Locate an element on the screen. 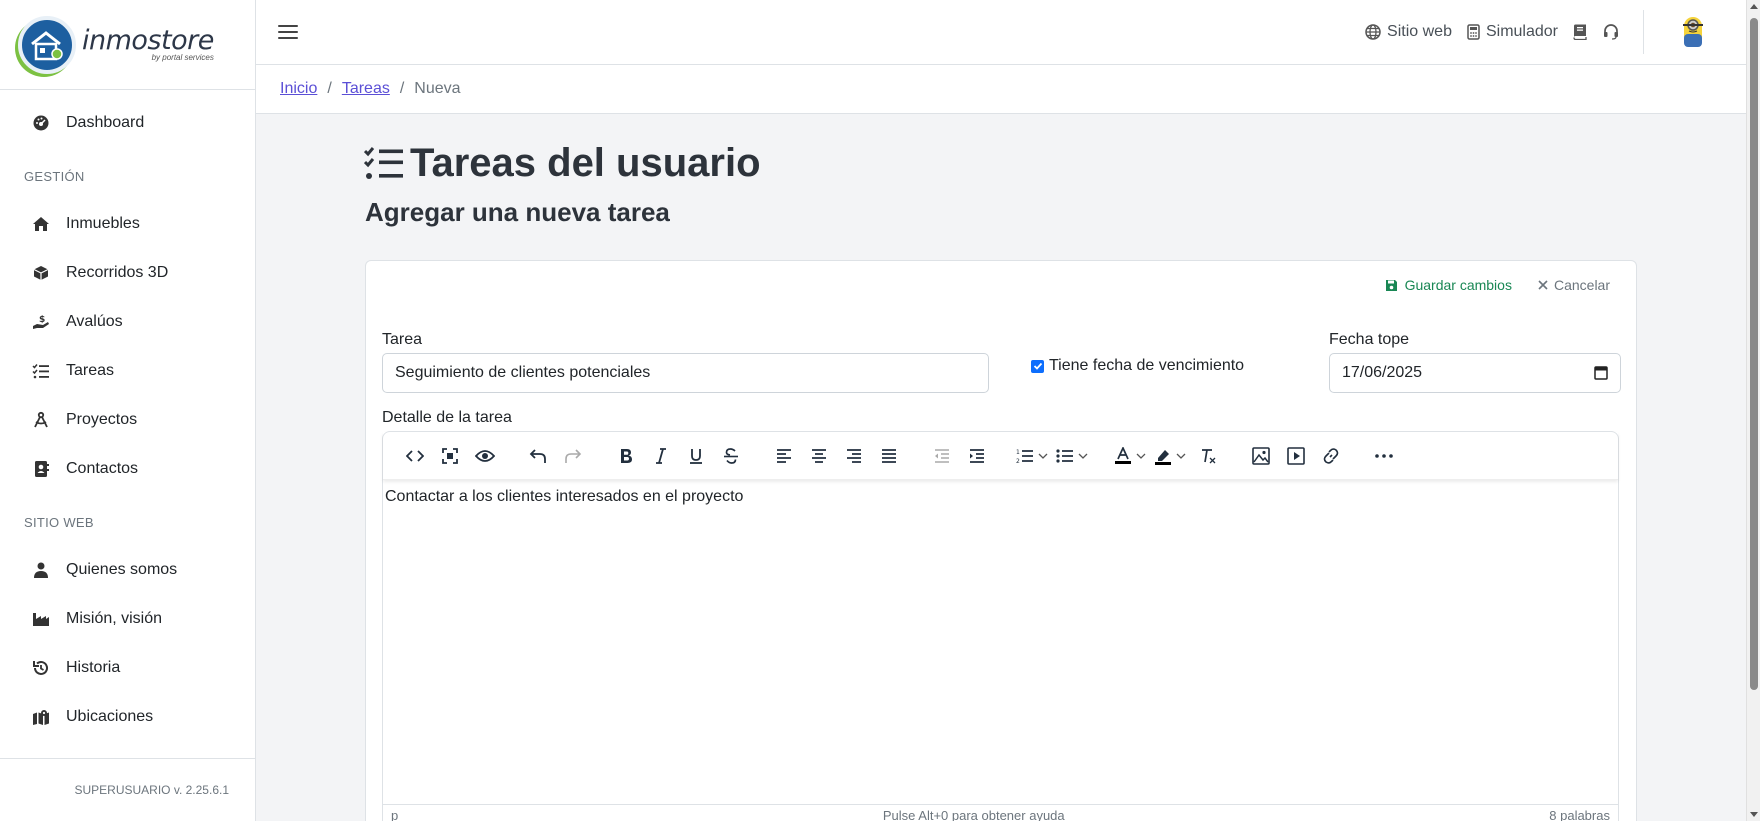 This screenshot has height=821, width=1760. detalle-label: Detalle de la tarea is located at coordinates (447, 417).